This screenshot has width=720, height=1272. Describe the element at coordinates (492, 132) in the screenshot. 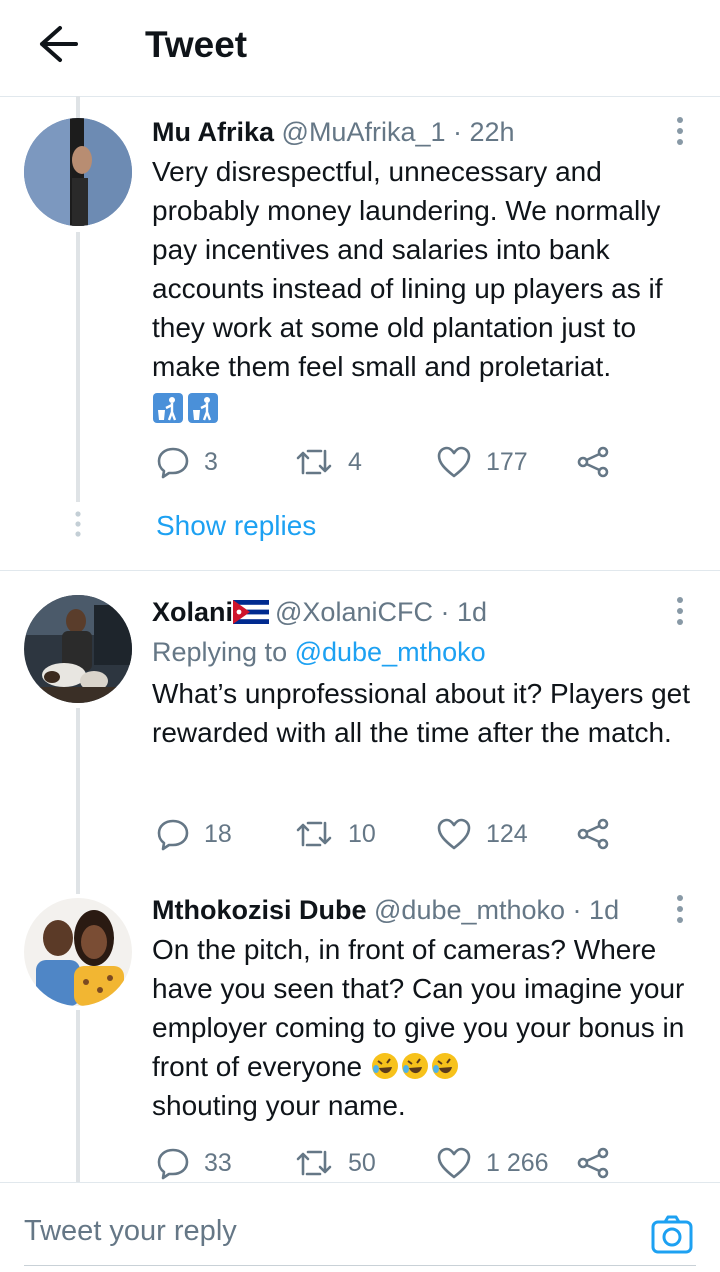

I see `timestamp: 22h` at that location.